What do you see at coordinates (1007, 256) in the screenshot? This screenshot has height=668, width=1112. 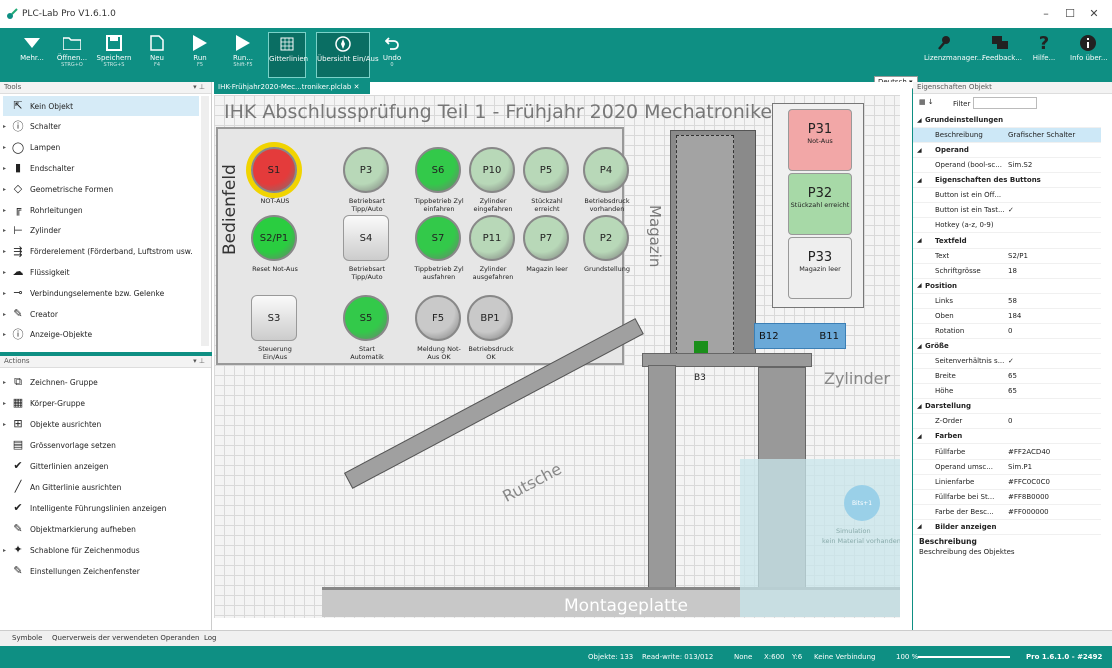 I see `property-row: Text S2/P1` at bounding box center [1007, 256].